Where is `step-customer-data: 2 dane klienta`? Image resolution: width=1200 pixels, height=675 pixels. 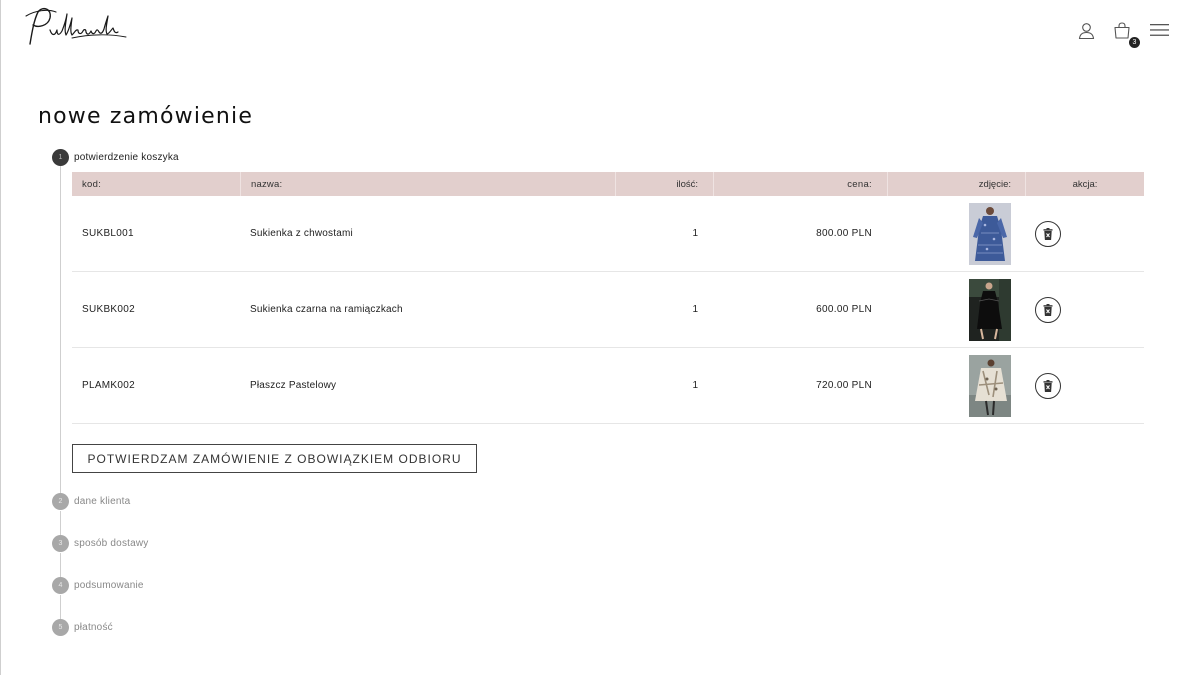 step-customer-data: 2 dane klienta is located at coordinates (91, 501).